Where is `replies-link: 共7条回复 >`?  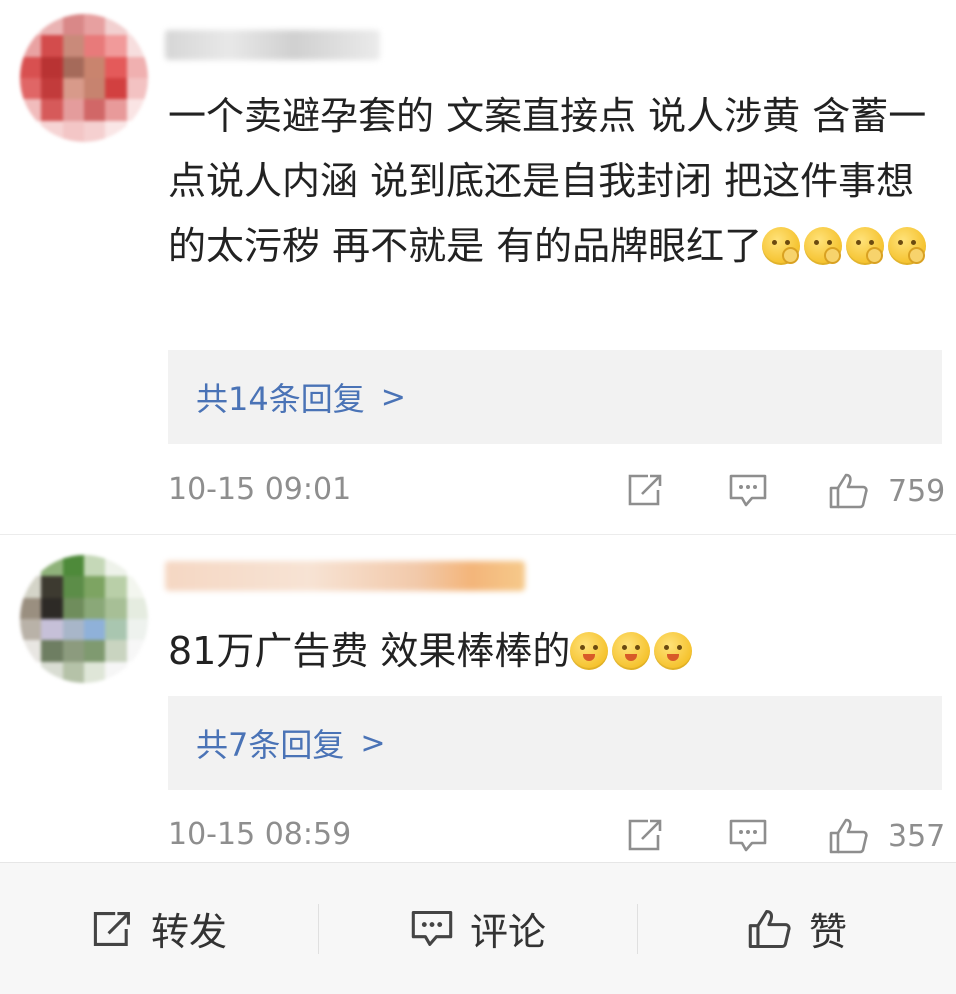
replies-link: 共7条回复 > is located at coordinates (555, 743).